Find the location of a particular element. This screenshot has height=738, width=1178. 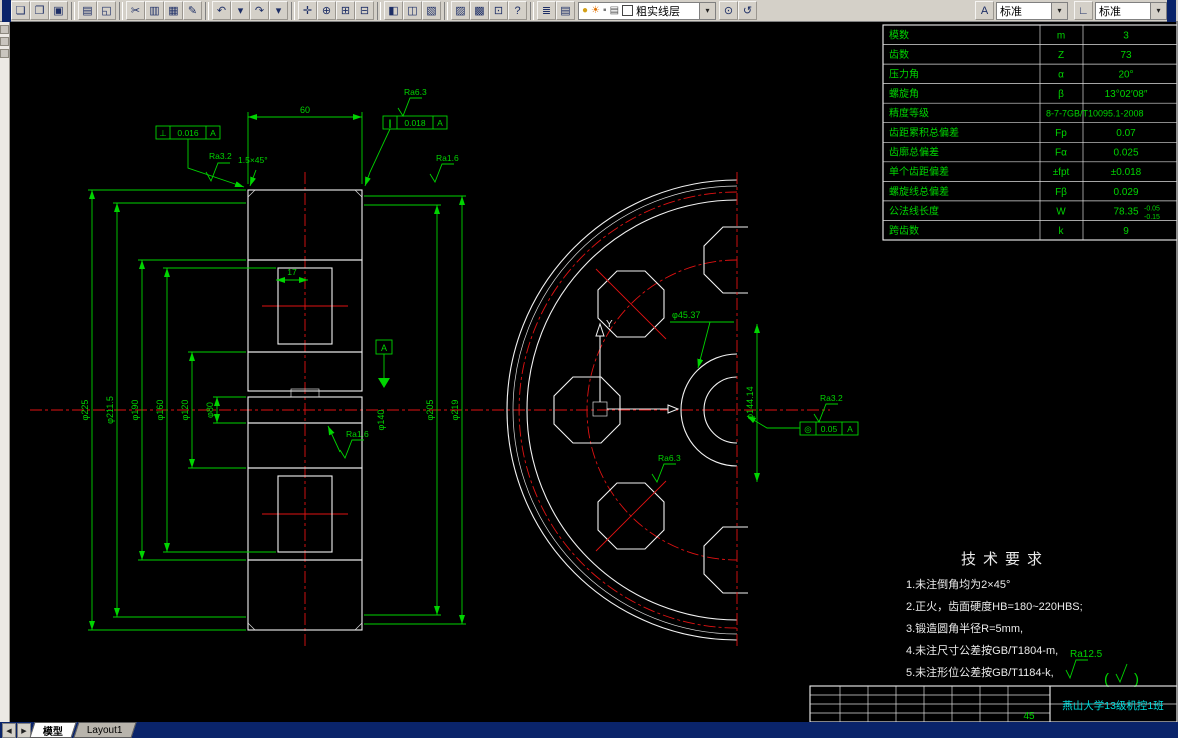

param-symbol: β is located at coordinates (1061, 94).